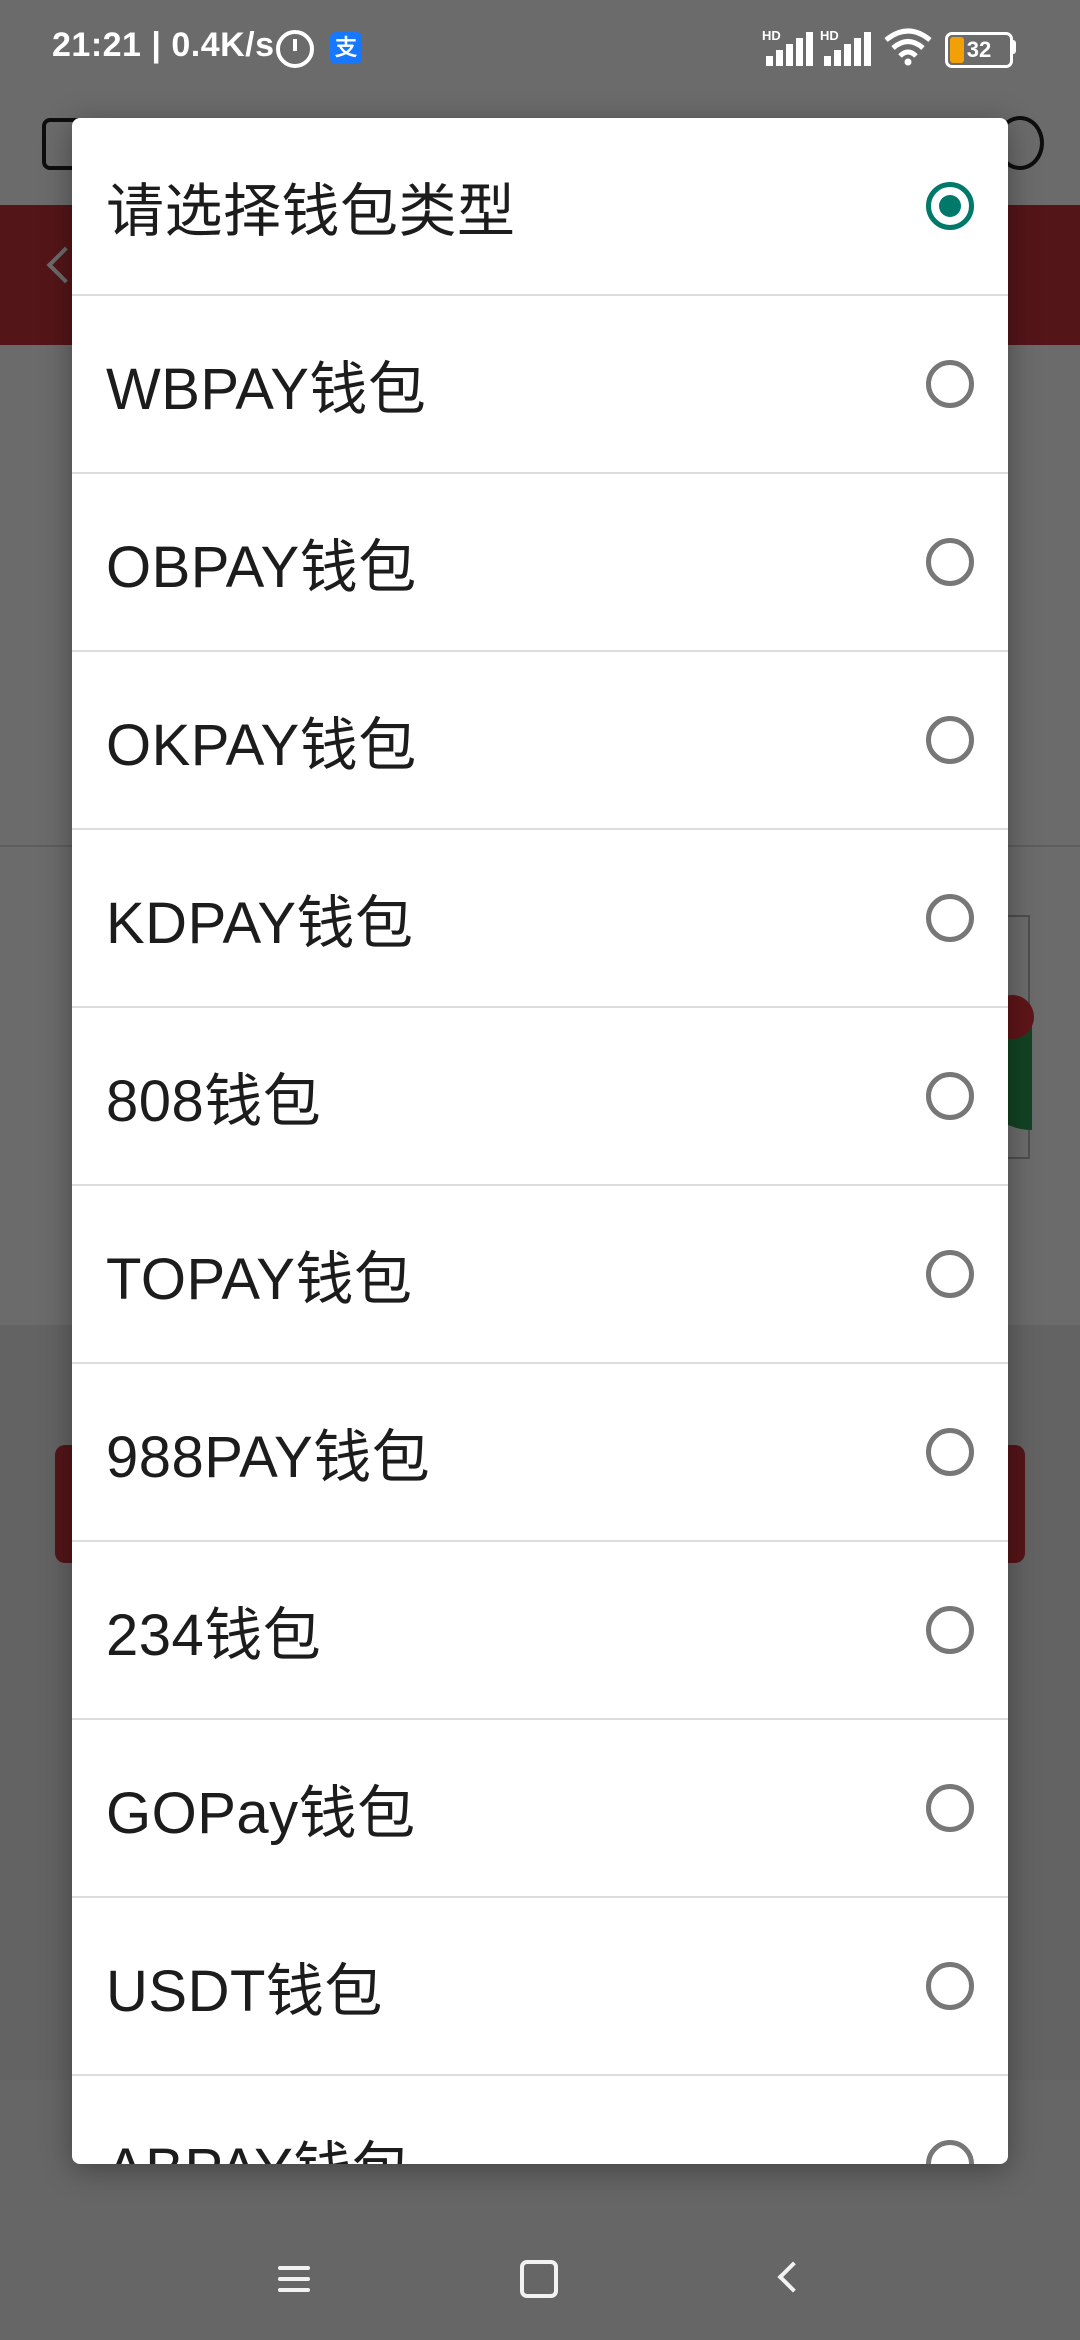 Image resolution: width=1080 pixels, height=2340 pixels. I want to click on wallet-option: 988PAY钱包, so click(540, 1453).